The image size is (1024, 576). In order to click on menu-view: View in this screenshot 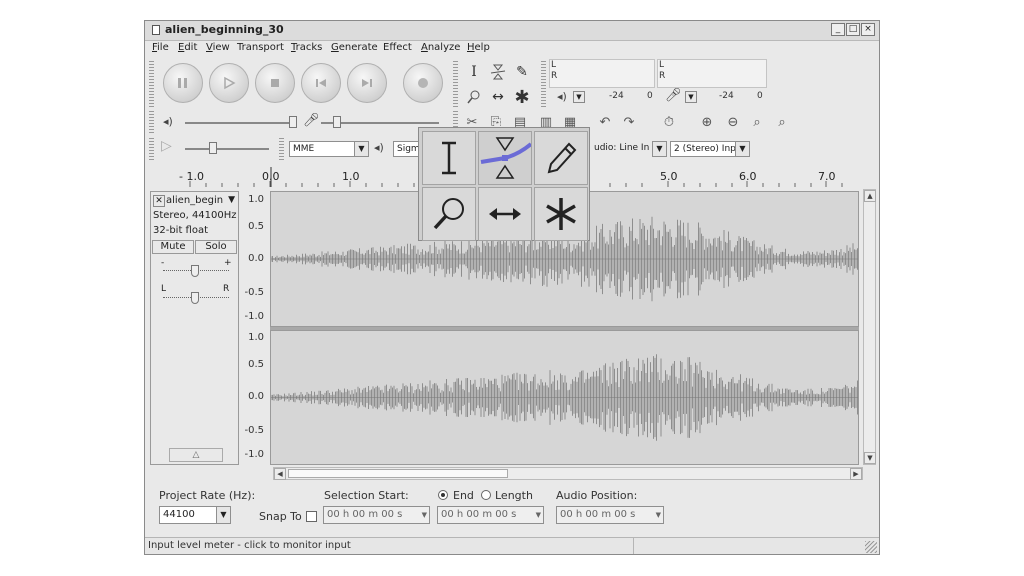, I will do `click(218, 47)`.